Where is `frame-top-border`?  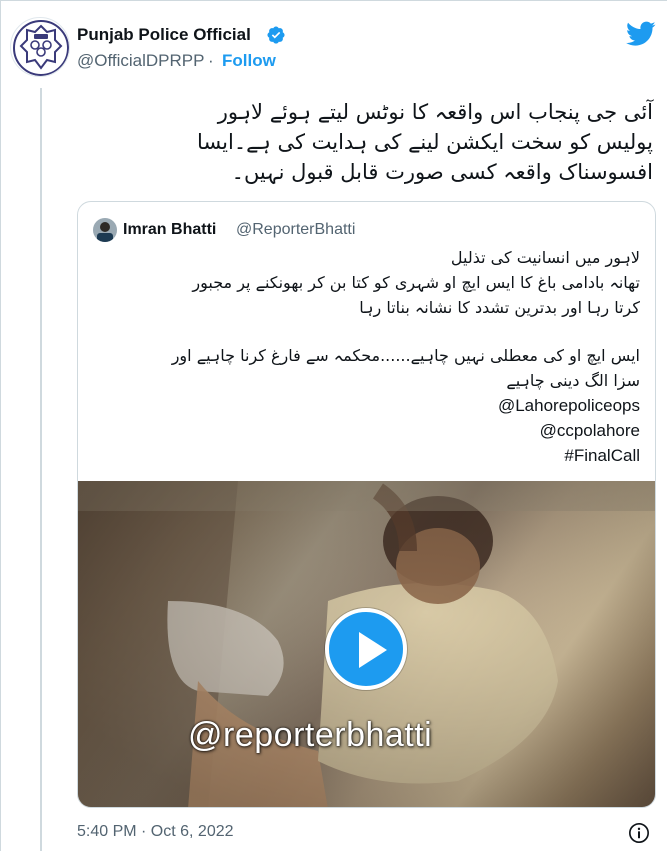 frame-top-border is located at coordinates (333, 0).